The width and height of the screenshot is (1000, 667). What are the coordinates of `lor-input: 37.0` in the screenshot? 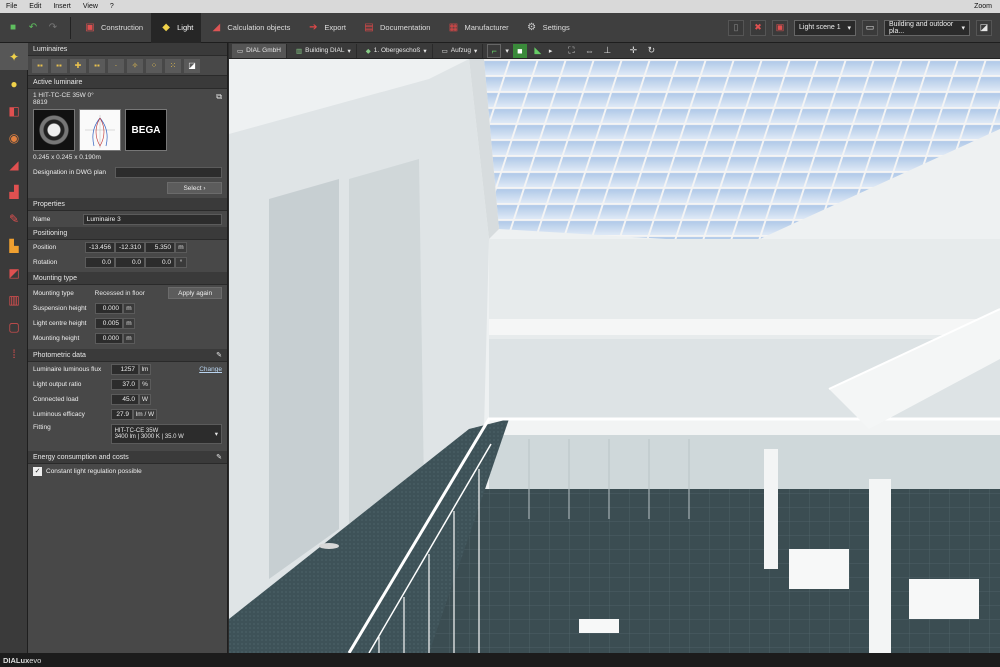 It's located at (125, 384).